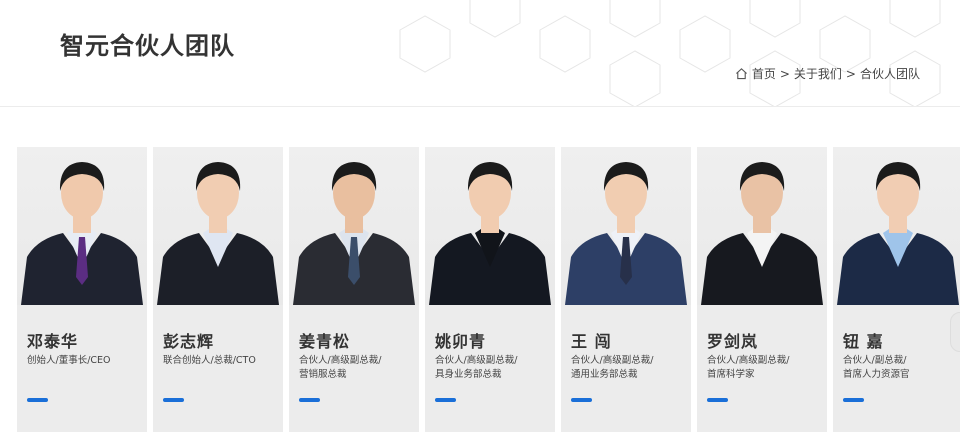 The image size is (960, 432). I want to click on partner-role: 合伙人/高级副总裁/具身业务部总裁, so click(476, 367).